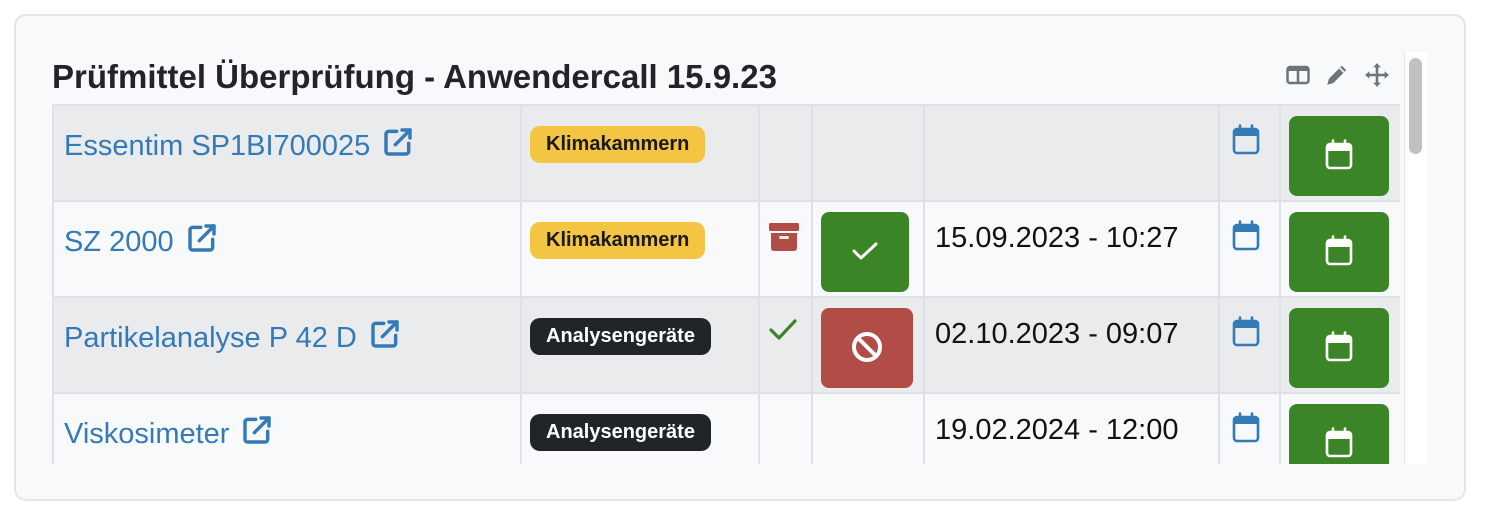 The width and height of the screenshot is (1488, 518). Describe the element at coordinates (1057, 430) in the screenshot. I see `date-value: 19.02.2024 - 12:00` at that location.